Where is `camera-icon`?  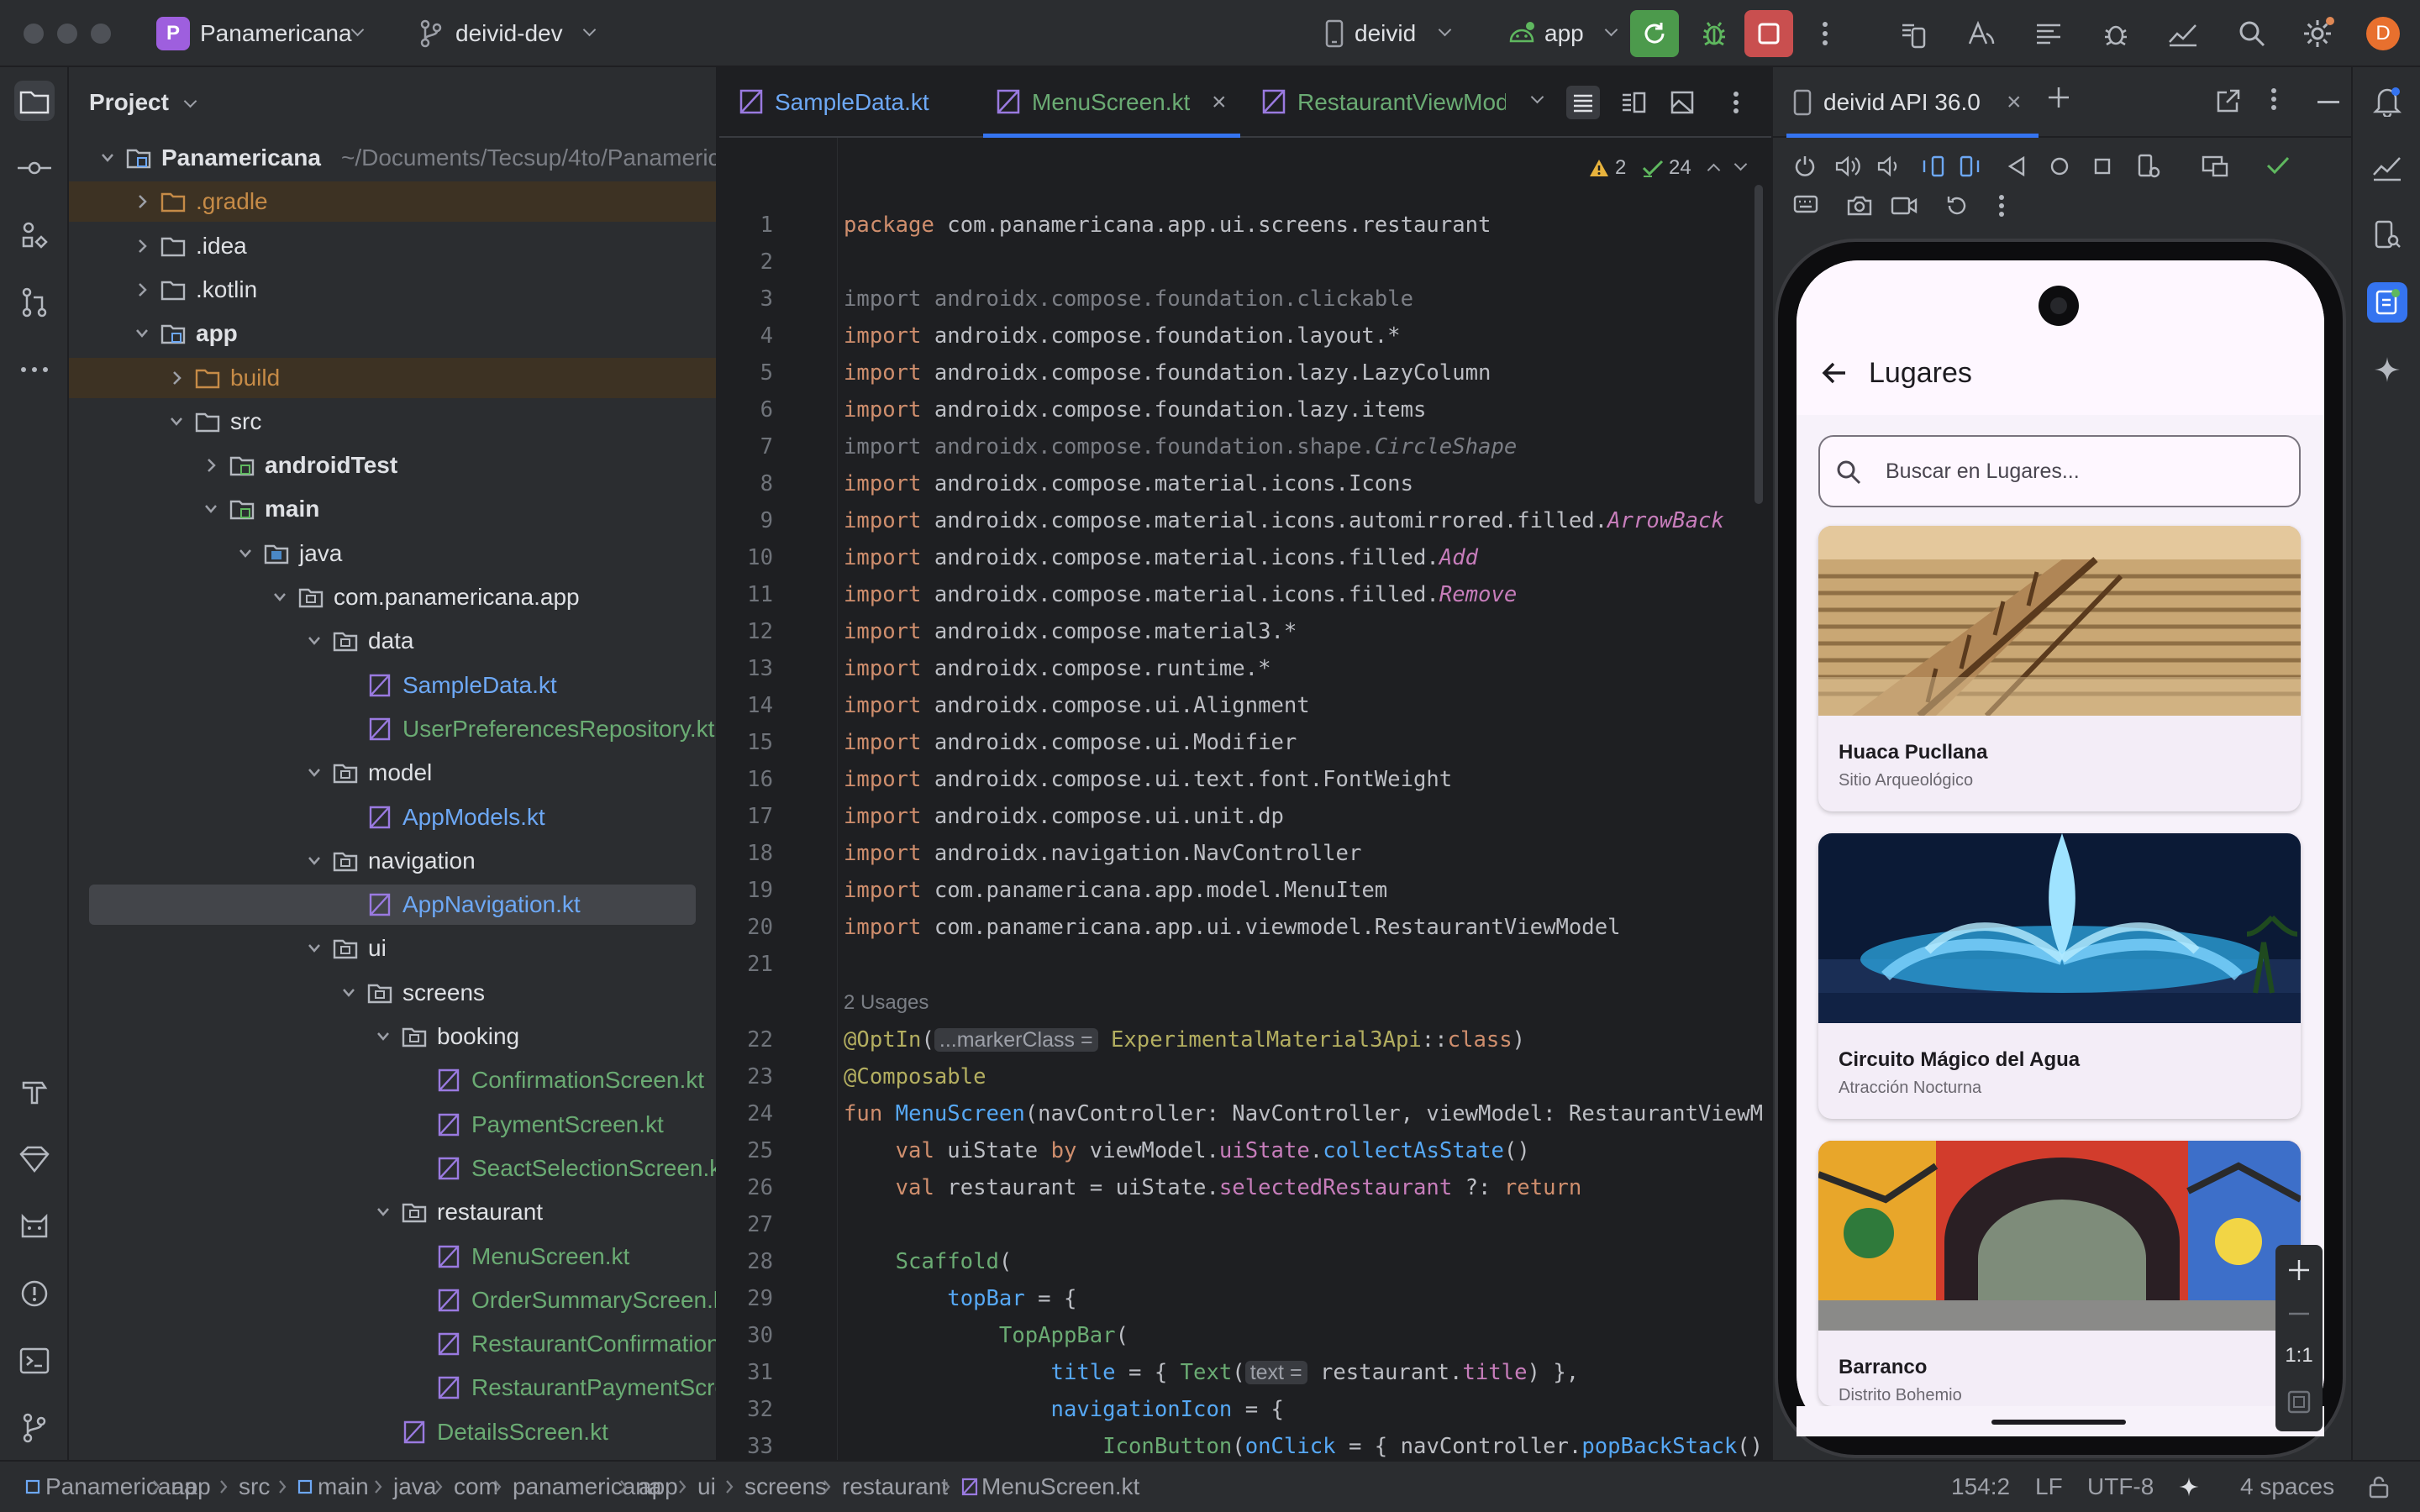
camera-icon is located at coordinates (1860, 206).